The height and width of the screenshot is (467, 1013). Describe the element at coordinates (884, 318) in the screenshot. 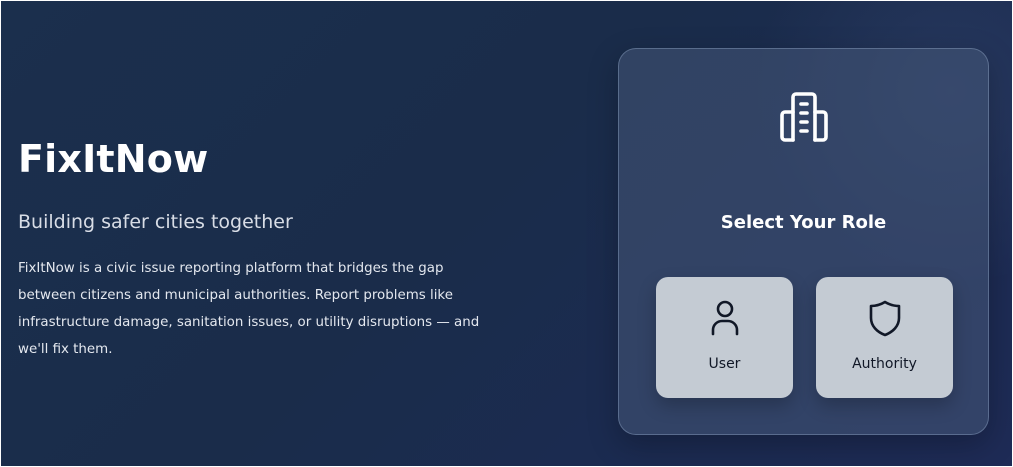

I see `shield-icon` at that location.